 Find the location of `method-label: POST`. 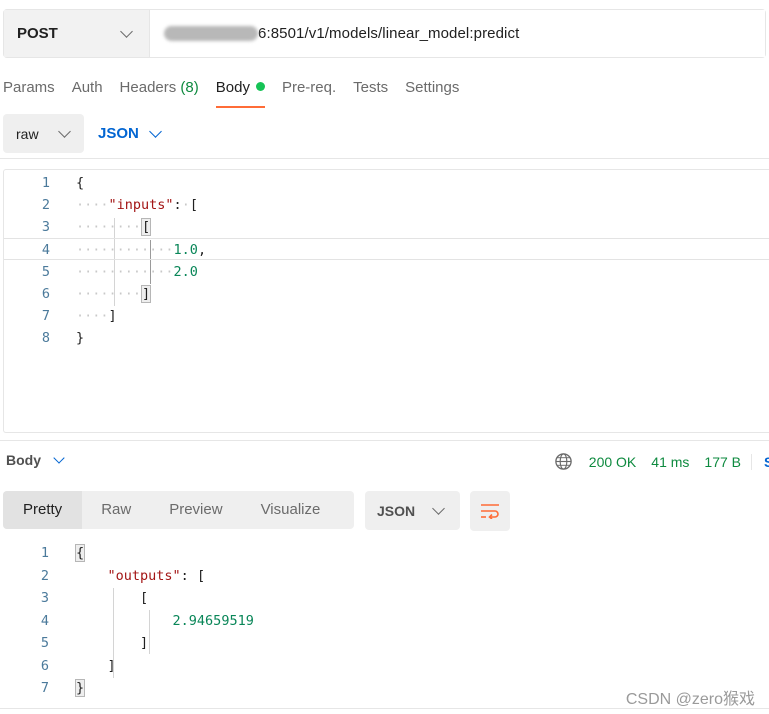

method-label: POST is located at coordinates (37, 33).